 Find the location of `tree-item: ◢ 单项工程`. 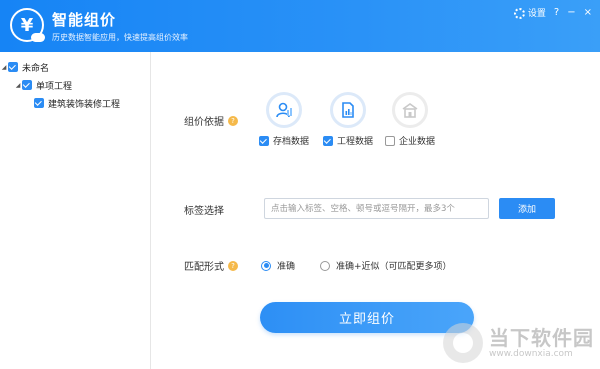

tree-item: ◢ 单项工程 is located at coordinates (75, 85).